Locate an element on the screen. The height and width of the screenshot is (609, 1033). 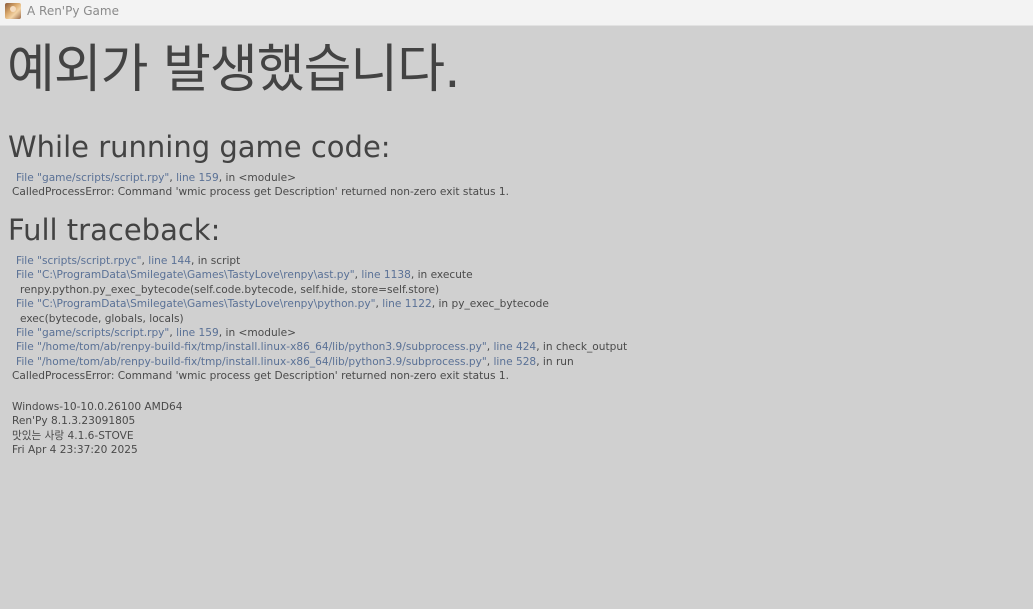
frame-source-line: exec(bytecode, globals, locals) is located at coordinates (102, 318).